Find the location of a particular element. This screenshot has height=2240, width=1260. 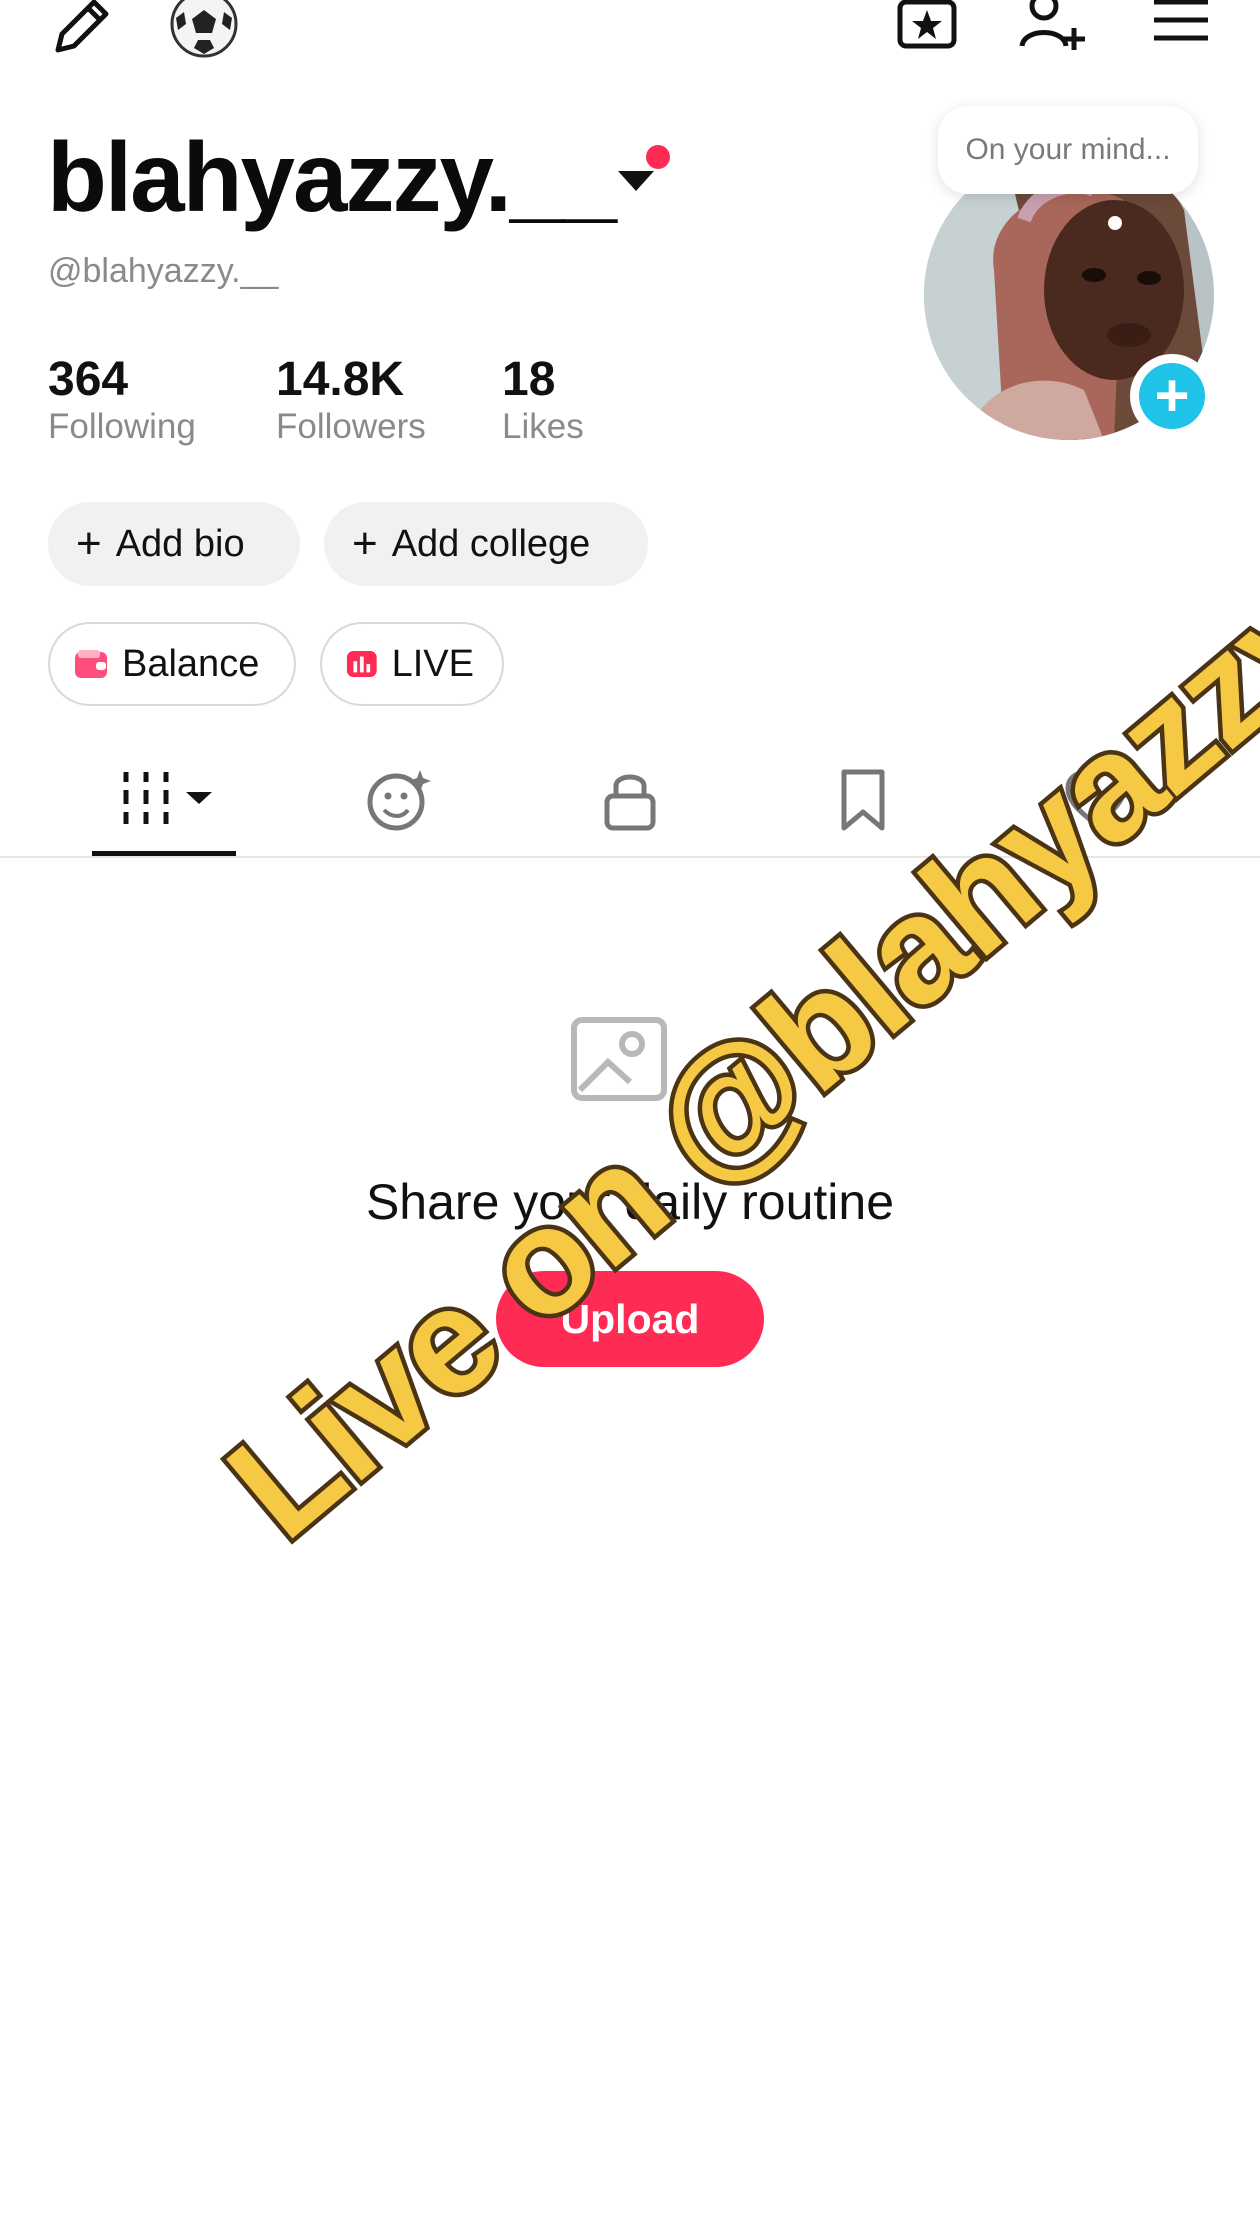

tabs-divider is located at coordinates (630, 857).